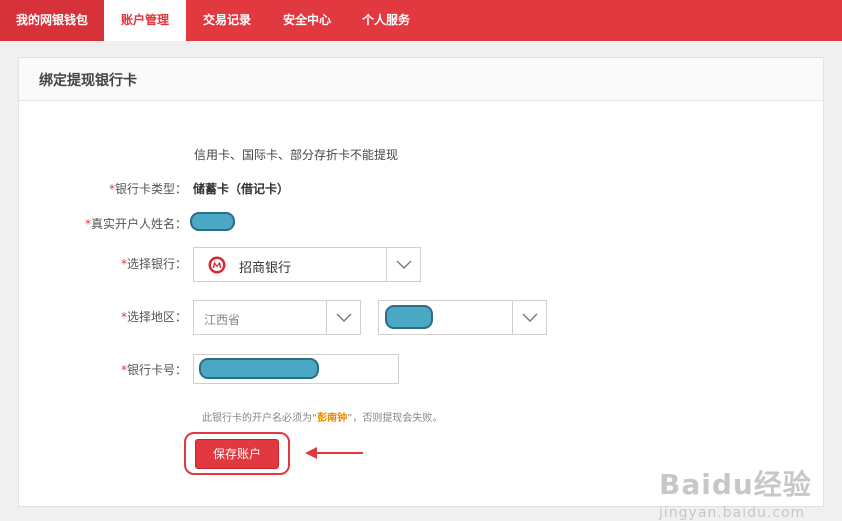 This screenshot has width=842, height=521. Describe the element at coordinates (386, 20) in the screenshot. I see `nav-item-personal-services: 个人服务` at that location.